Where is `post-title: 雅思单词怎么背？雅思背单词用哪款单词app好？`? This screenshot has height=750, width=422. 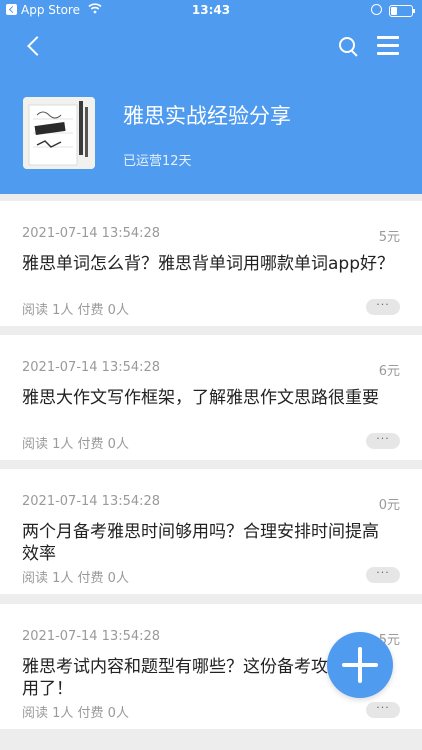 post-title: 雅思单词怎么背？雅思背单词用哪款单词app好？ is located at coordinates (208, 264).